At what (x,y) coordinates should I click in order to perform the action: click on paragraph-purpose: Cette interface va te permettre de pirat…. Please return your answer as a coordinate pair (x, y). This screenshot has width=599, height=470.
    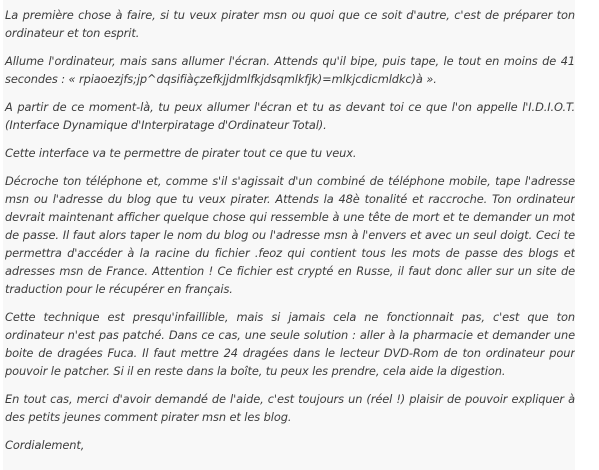
    Looking at the image, I should click on (181, 153).